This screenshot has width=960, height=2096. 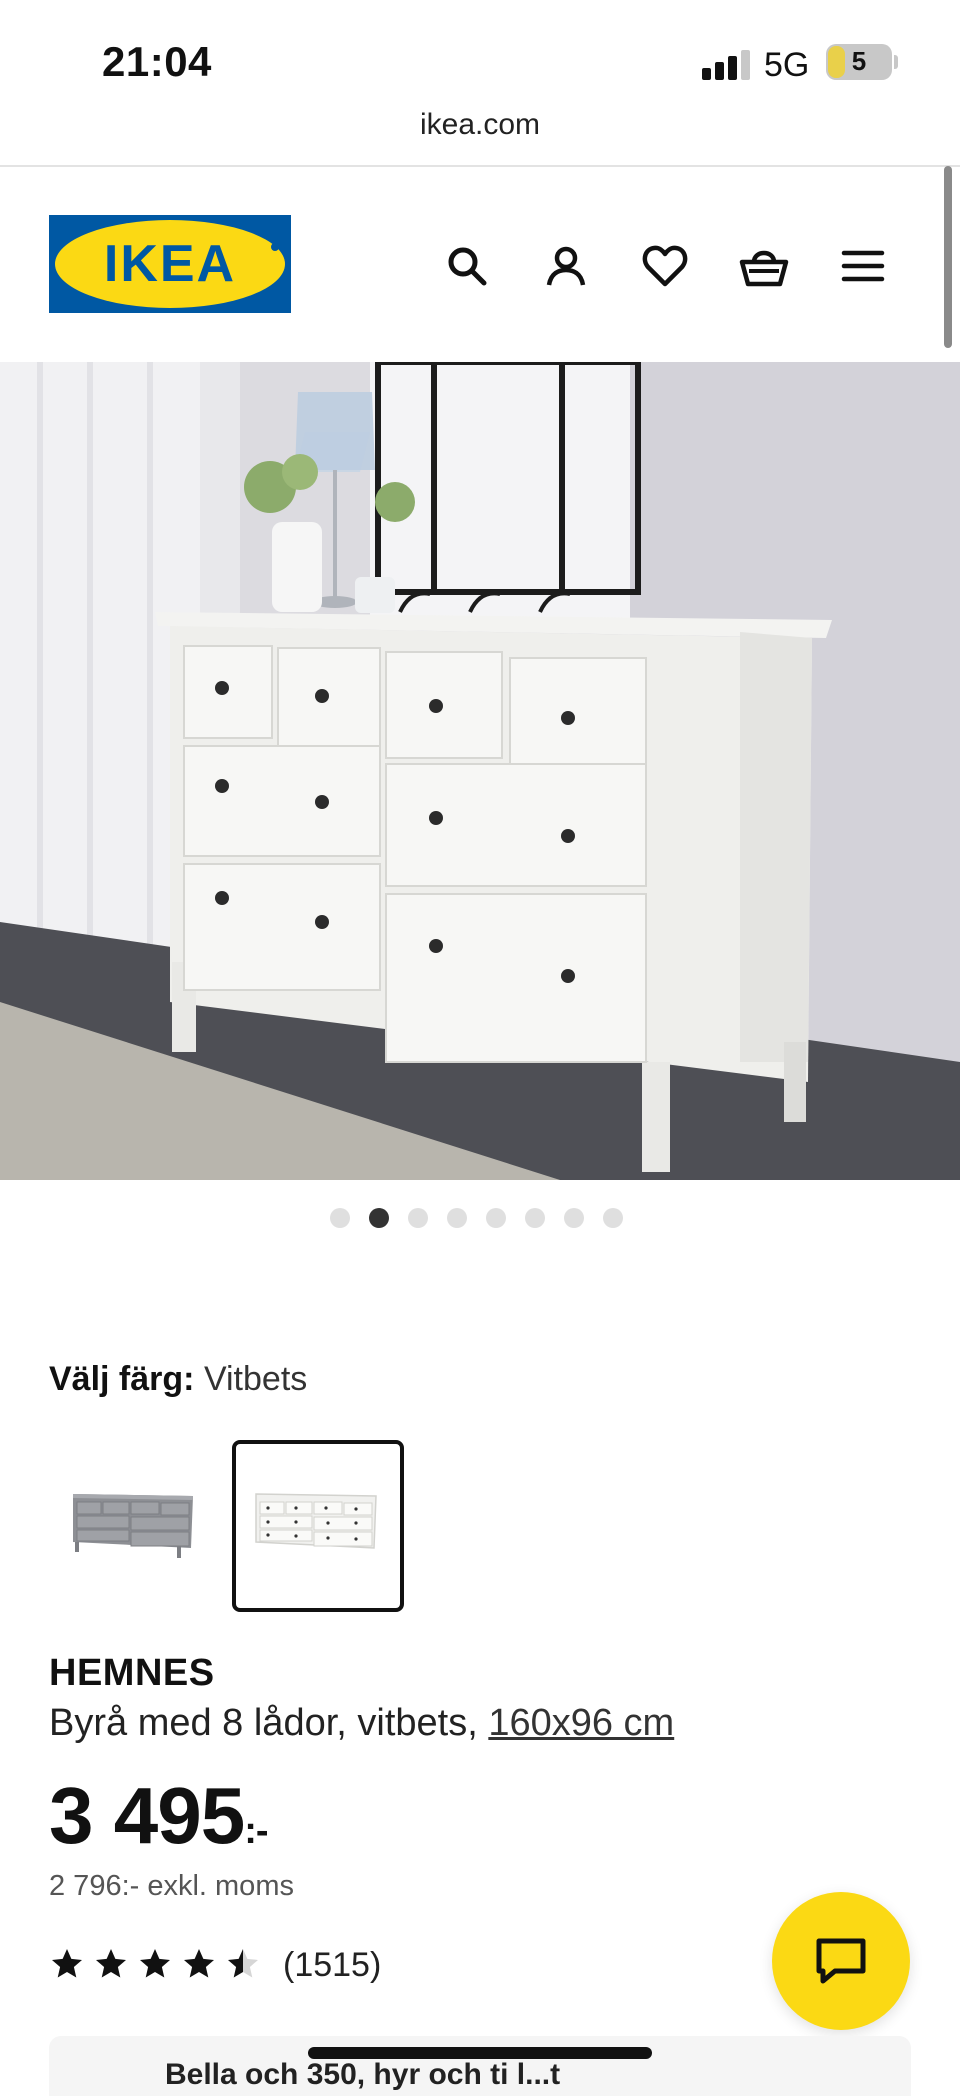 What do you see at coordinates (665, 266) in the screenshot?
I see `heart-icon` at bounding box center [665, 266].